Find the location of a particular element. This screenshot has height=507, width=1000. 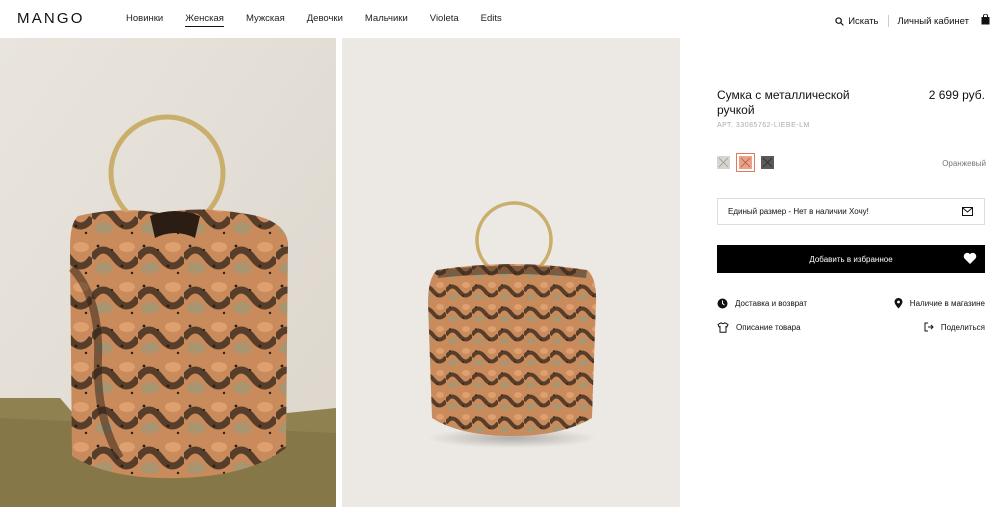

delivery-returns-link: Доставка и возврат is located at coordinates (762, 303).